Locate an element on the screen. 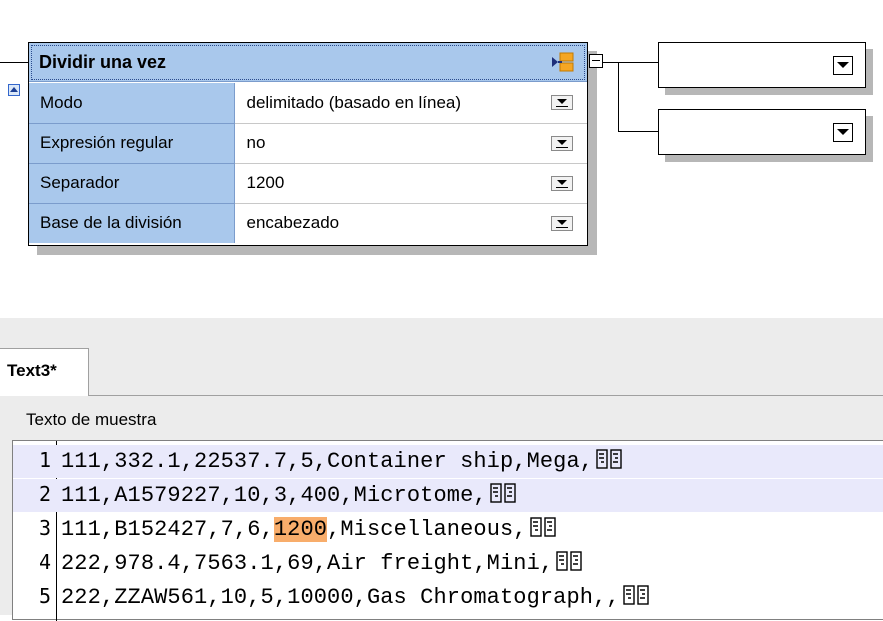 This screenshot has width=883, height=621. tab-label: Text3* is located at coordinates (32, 370).